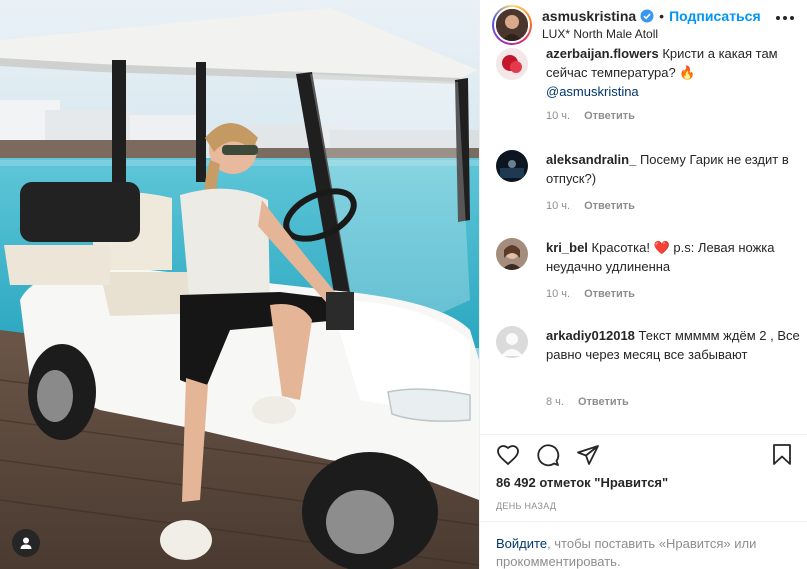  I want to click on verified-badge-icon, so click(647, 16).